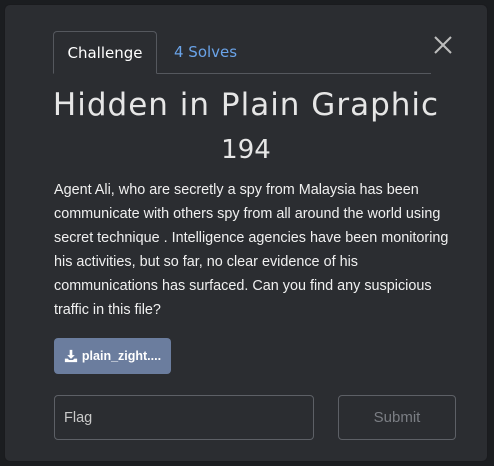 Image resolution: width=494 pixels, height=466 pixels. What do you see at coordinates (71, 356) in the screenshot?
I see `download-icon` at bounding box center [71, 356].